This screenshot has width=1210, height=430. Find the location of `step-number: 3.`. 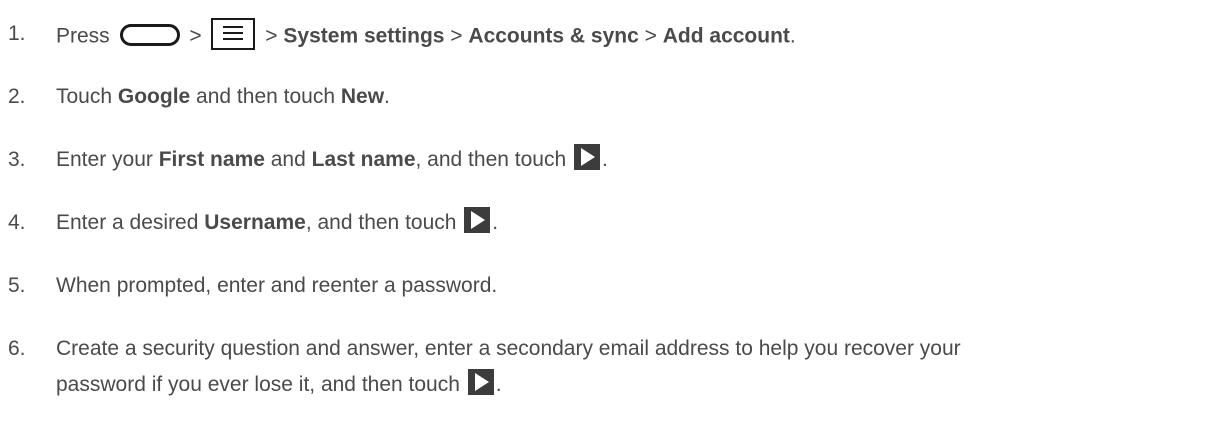

step-number: 3. is located at coordinates (17, 159).